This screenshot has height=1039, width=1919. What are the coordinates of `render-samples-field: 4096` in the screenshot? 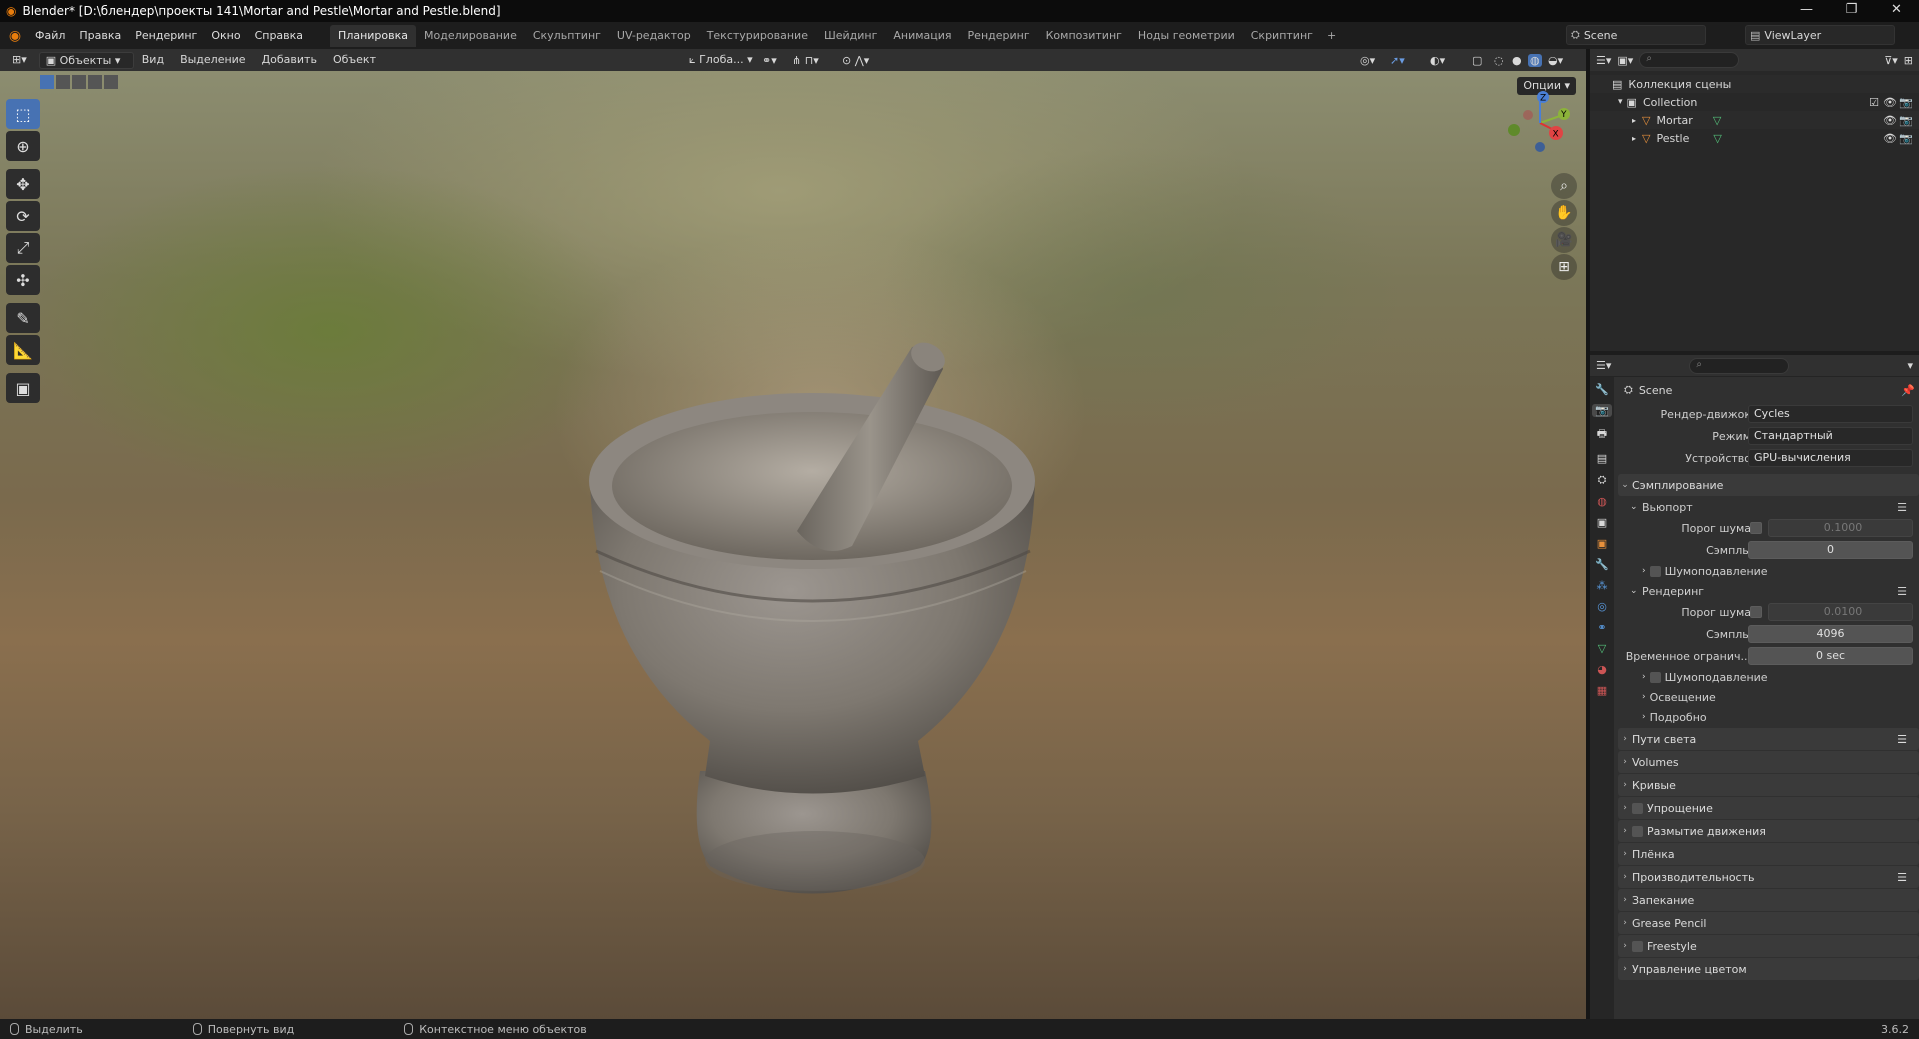 It's located at (1830, 634).